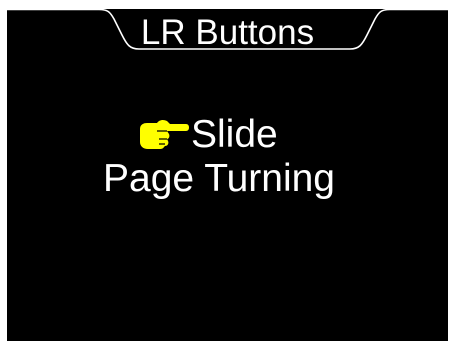 The height and width of the screenshot is (345, 455). I want to click on menu-item-slide: Slide, so click(207, 135).